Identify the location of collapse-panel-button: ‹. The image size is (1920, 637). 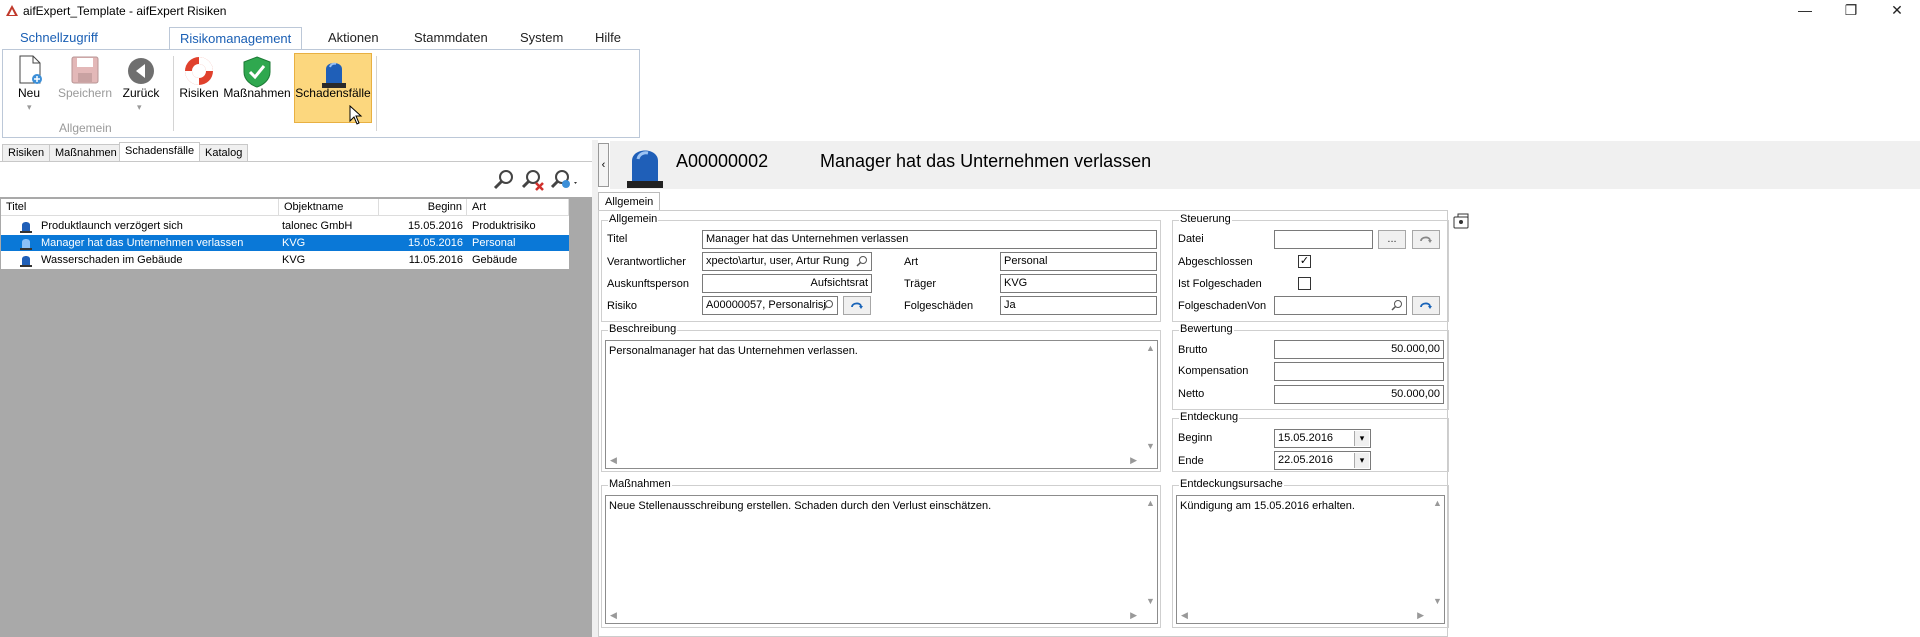
(603, 165).